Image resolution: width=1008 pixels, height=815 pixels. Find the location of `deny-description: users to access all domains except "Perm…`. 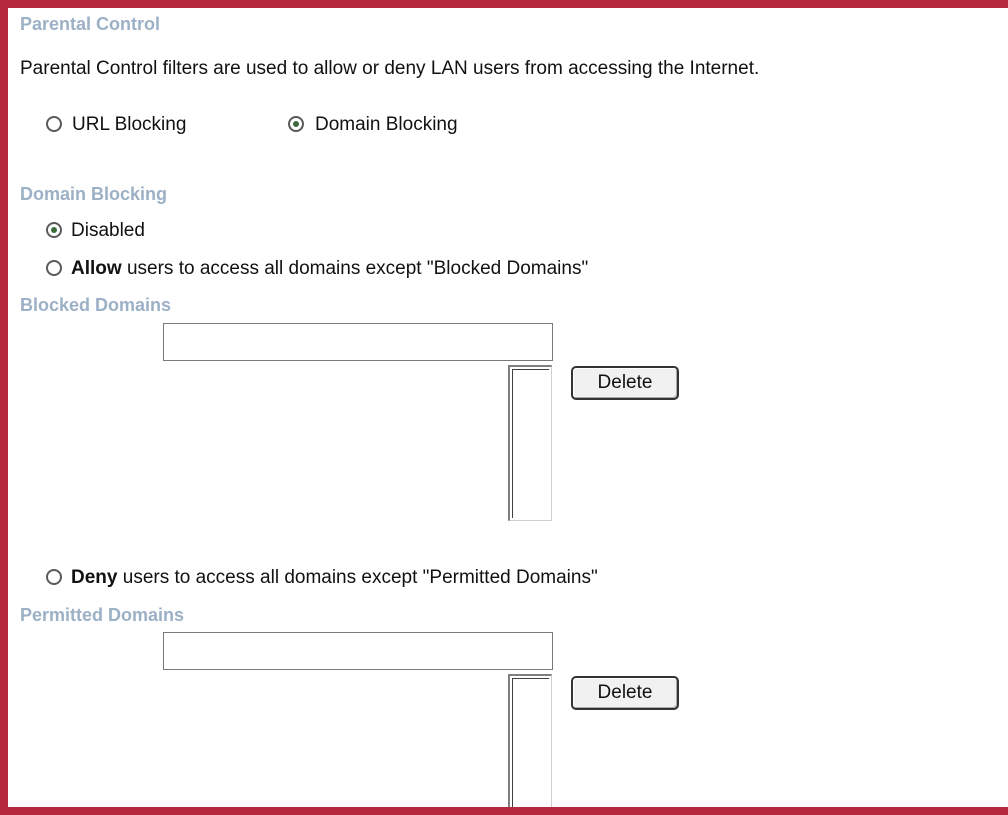

deny-description: users to access all domains except "Perm… is located at coordinates (357, 577).